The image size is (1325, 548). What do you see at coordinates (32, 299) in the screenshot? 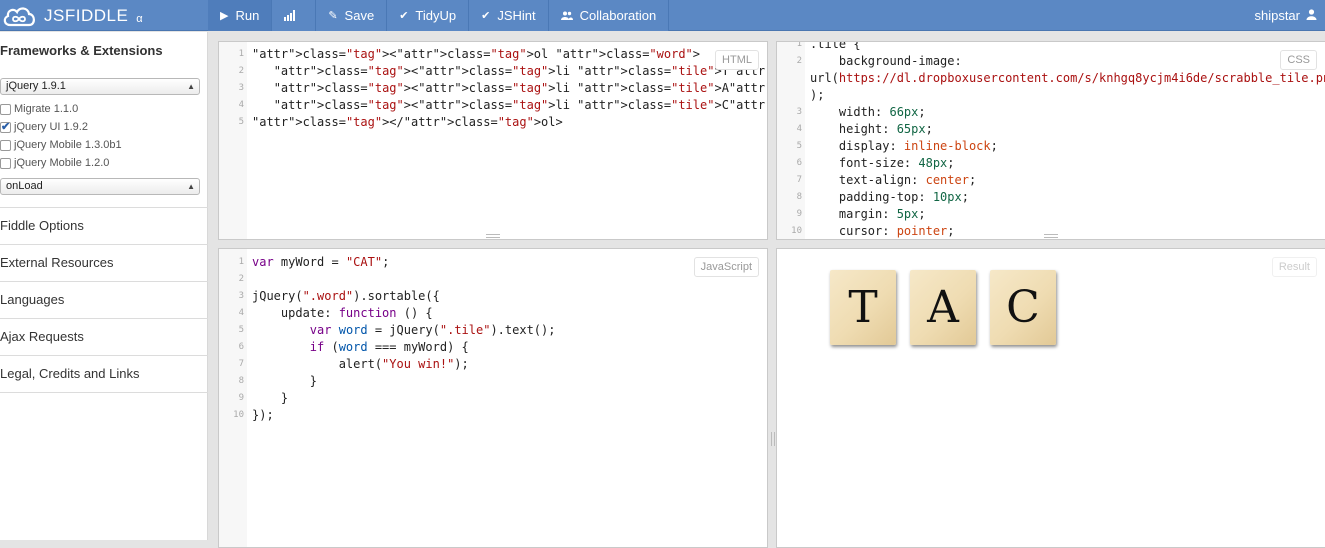
I see `sidebar-item-languages: Languages` at bounding box center [32, 299].